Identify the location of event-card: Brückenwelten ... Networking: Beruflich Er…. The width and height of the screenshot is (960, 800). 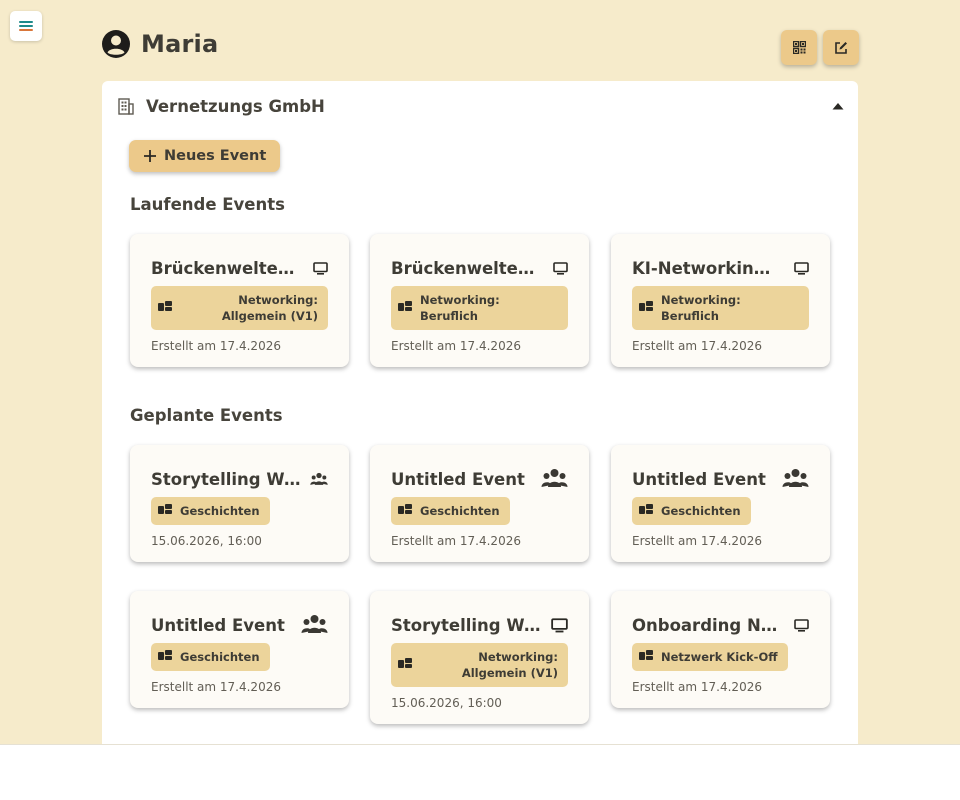
(479, 300).